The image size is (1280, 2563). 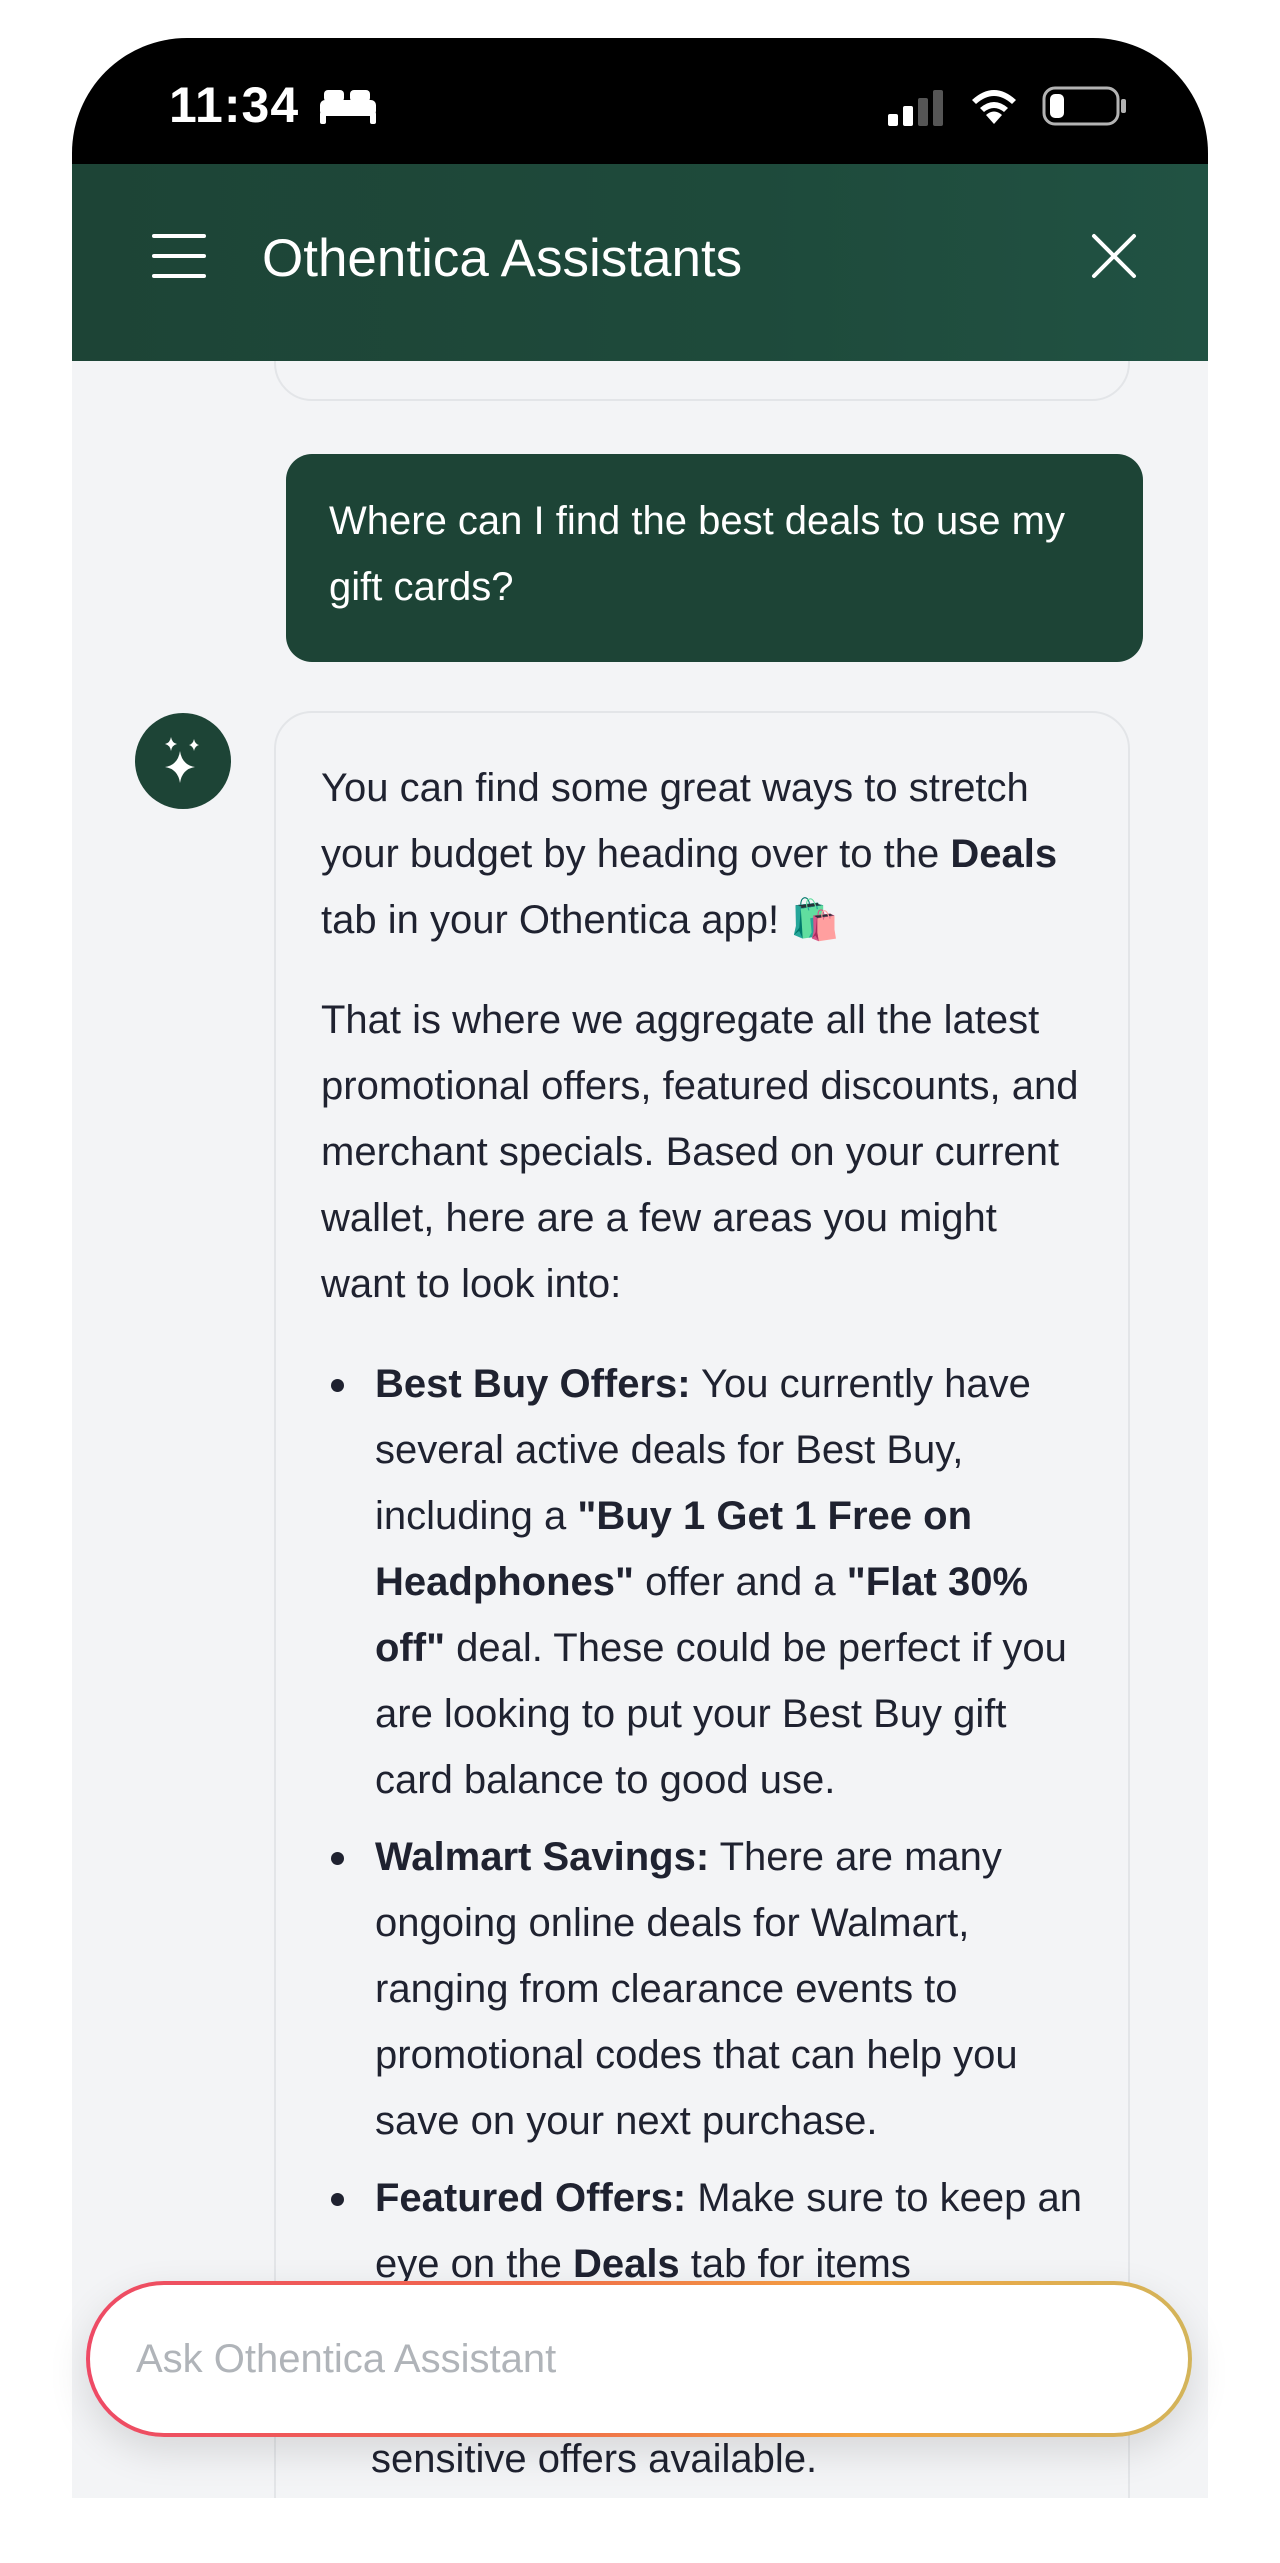 What do you see at coordinates (556, 920) in the screenshot?
I see `intro-text-2: tab in your Othentica app!` at bounding box center [556, 920].